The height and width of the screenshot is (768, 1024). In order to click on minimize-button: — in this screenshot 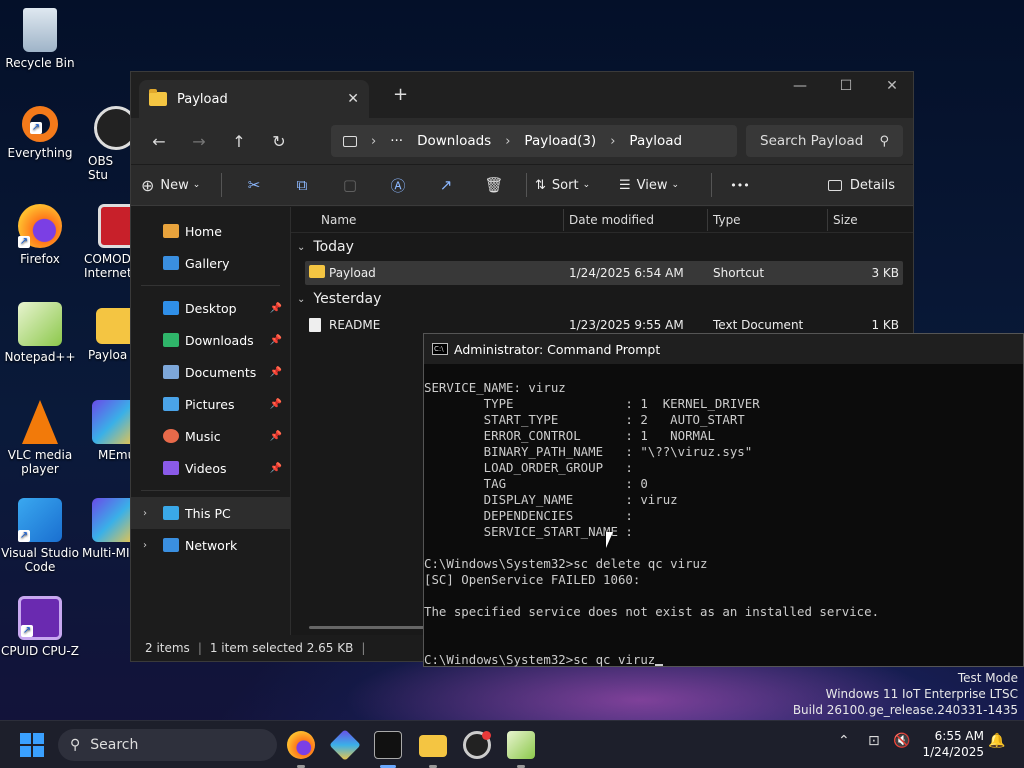, I will do `click(800, 86)`.